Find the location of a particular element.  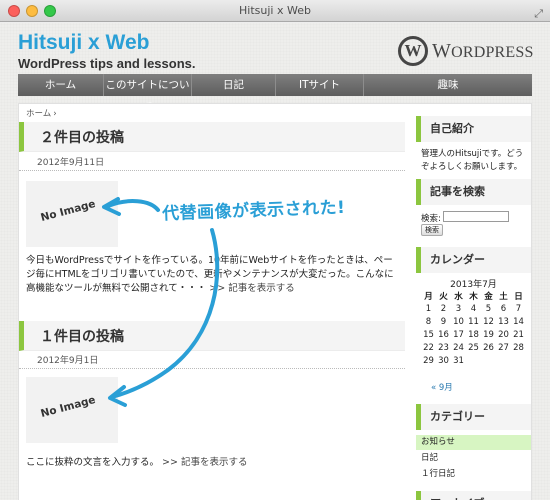

close-window-button is located at coordinates (14, 11).